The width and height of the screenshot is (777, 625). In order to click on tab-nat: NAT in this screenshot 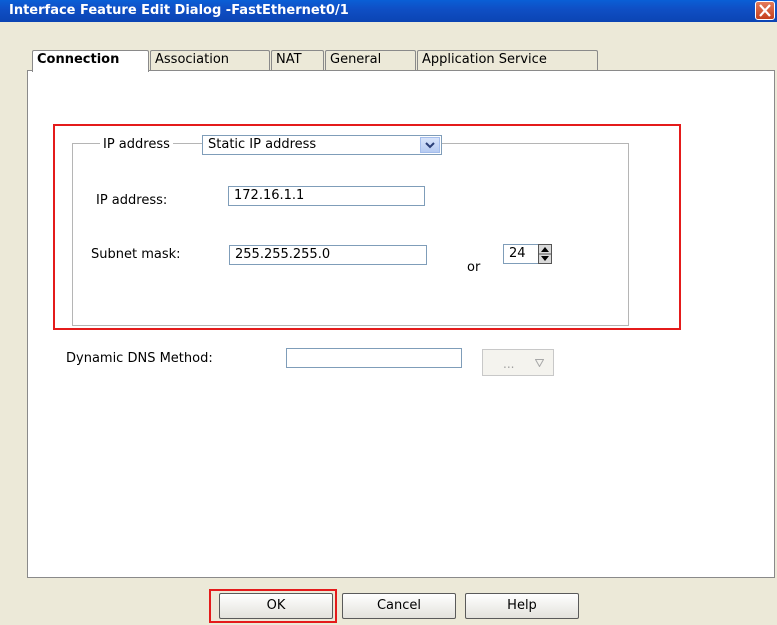, I will do `click(297, 60)`.